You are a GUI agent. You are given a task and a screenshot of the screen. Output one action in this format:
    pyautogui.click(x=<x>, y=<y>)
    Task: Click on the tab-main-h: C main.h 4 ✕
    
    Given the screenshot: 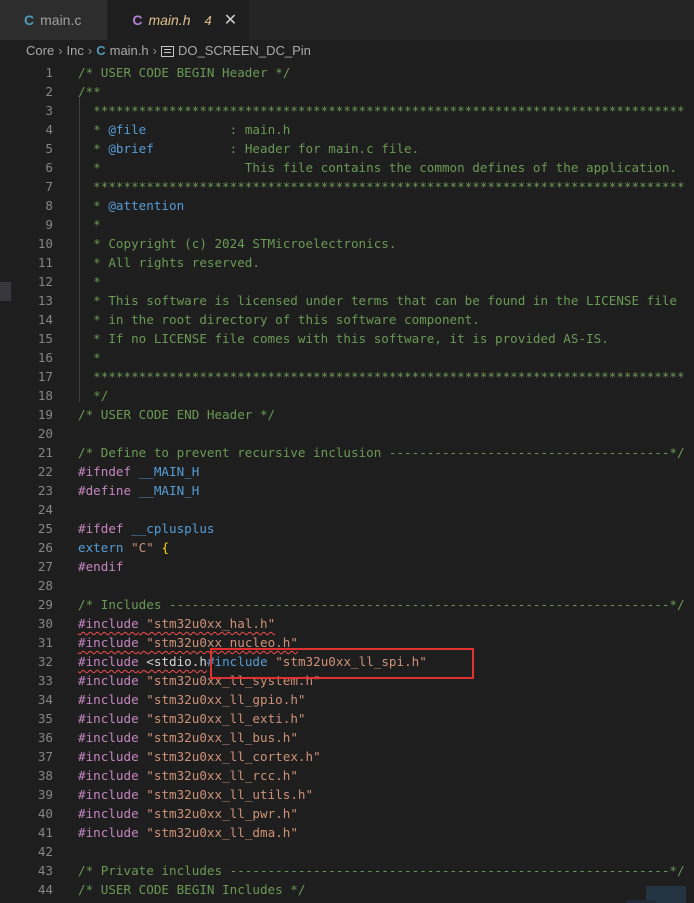 What is the action you would take?
    pyautogui.click(x=179, y=20)
    